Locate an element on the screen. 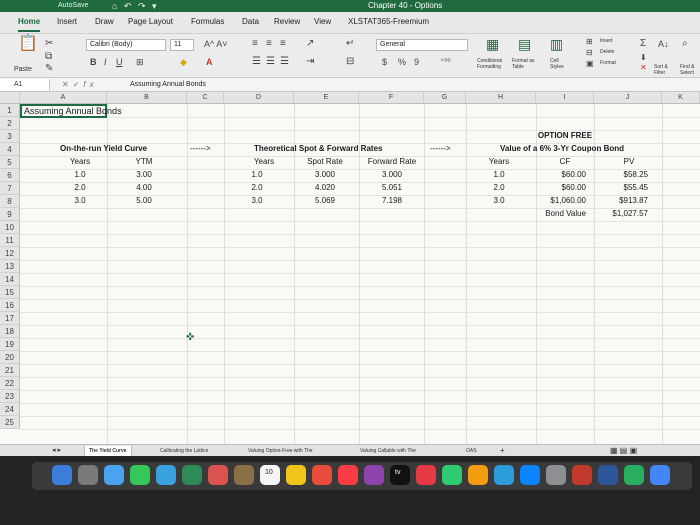 This screenshot has height=525, width=700. column-header: E is located at coordinates (326, 98).